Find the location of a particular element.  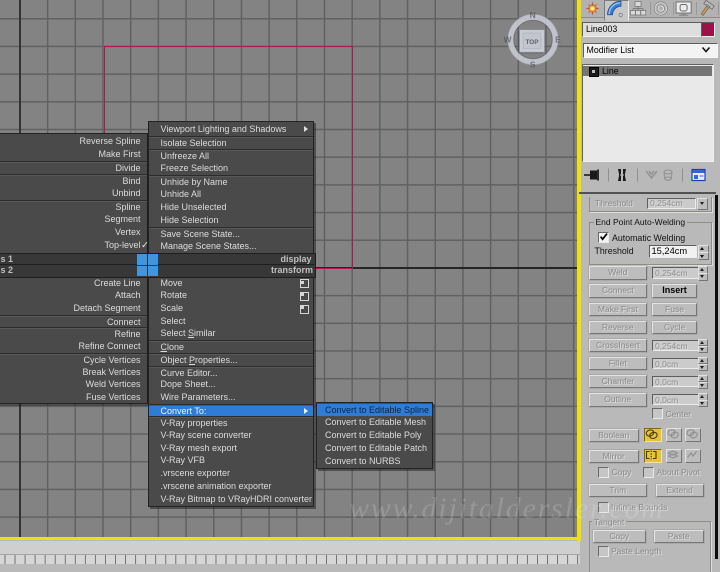

svg-text: W is located at coordinates (508, 40).